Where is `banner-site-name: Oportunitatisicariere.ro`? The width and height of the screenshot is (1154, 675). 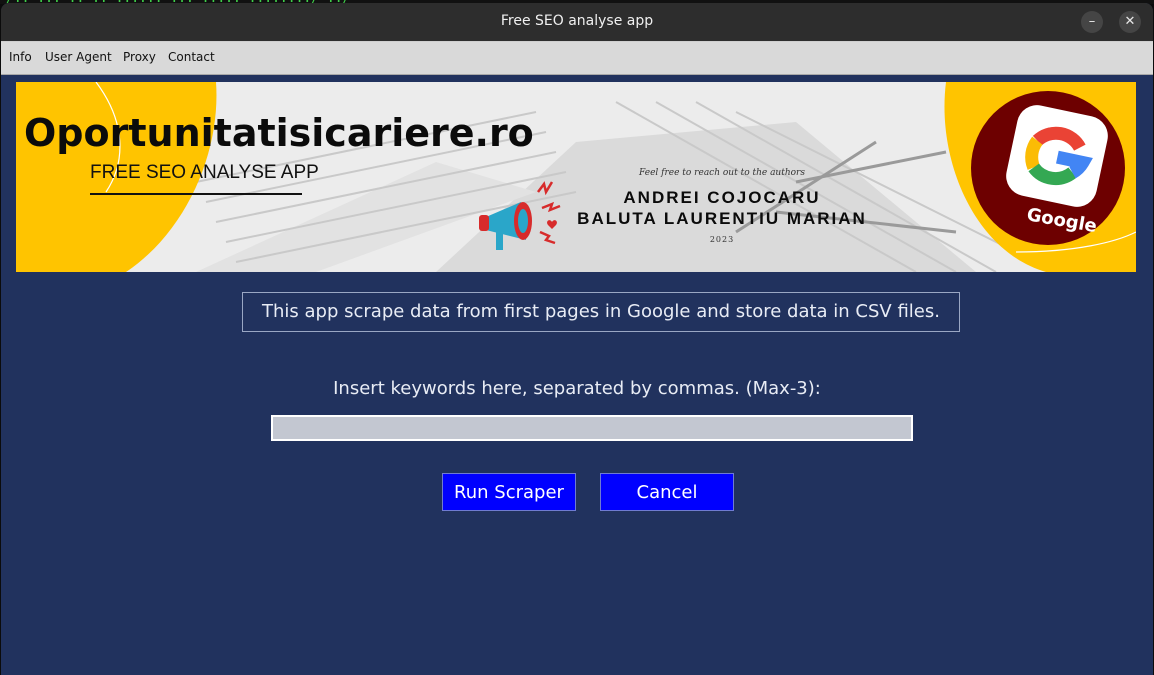
banner-site-name: Oportunitatisicariere.ro is located at coordinates (279, 133).